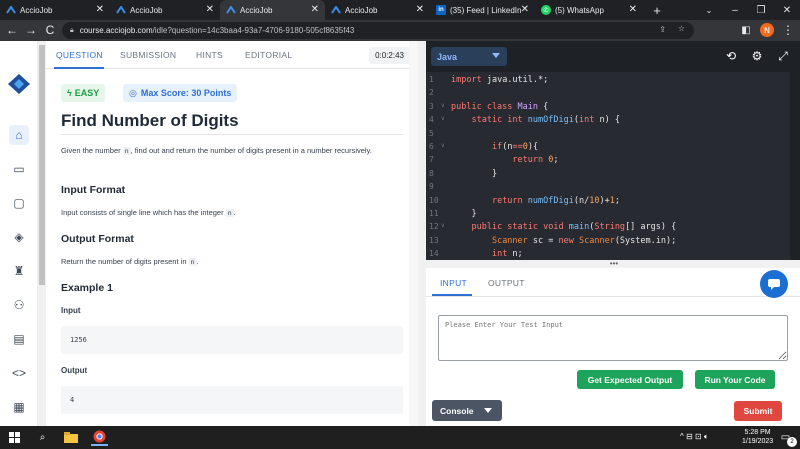  Describe the element at coordinates (563, 241) in the screenshot. I see `code-text: Scanner sc = new Scanner(System.in);` at that location.